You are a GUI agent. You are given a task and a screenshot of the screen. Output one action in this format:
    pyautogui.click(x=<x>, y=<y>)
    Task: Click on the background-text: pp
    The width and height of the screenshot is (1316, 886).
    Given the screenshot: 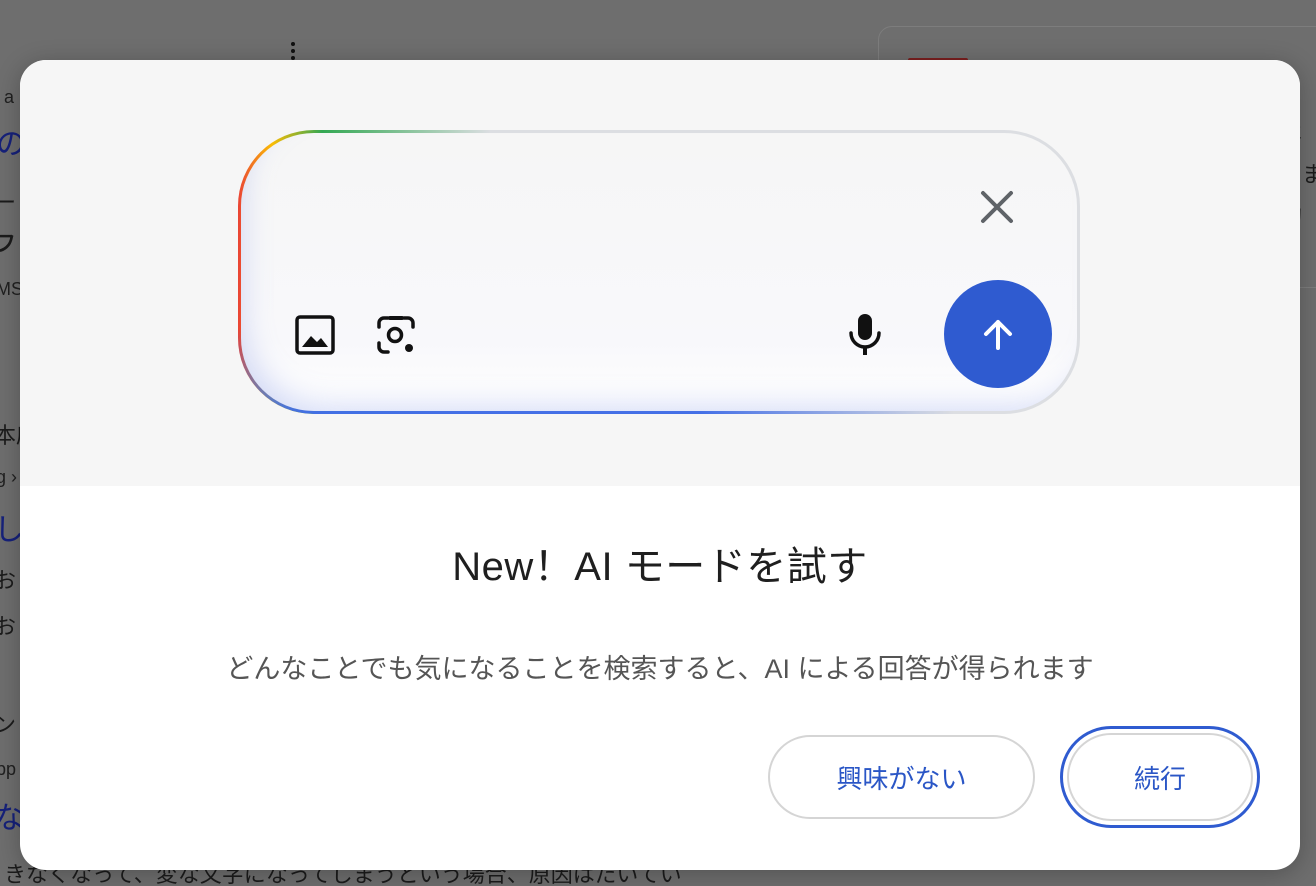 What is the action you would take?
    pyautogui.click(x=8, y=769)
    